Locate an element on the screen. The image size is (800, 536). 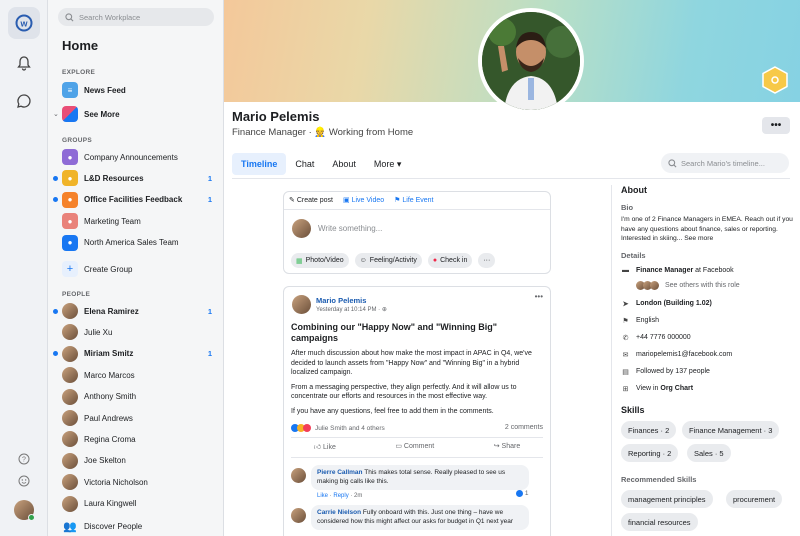
sidebar-item-label: Victoria Nicholson is located at coordinates (116, 482).